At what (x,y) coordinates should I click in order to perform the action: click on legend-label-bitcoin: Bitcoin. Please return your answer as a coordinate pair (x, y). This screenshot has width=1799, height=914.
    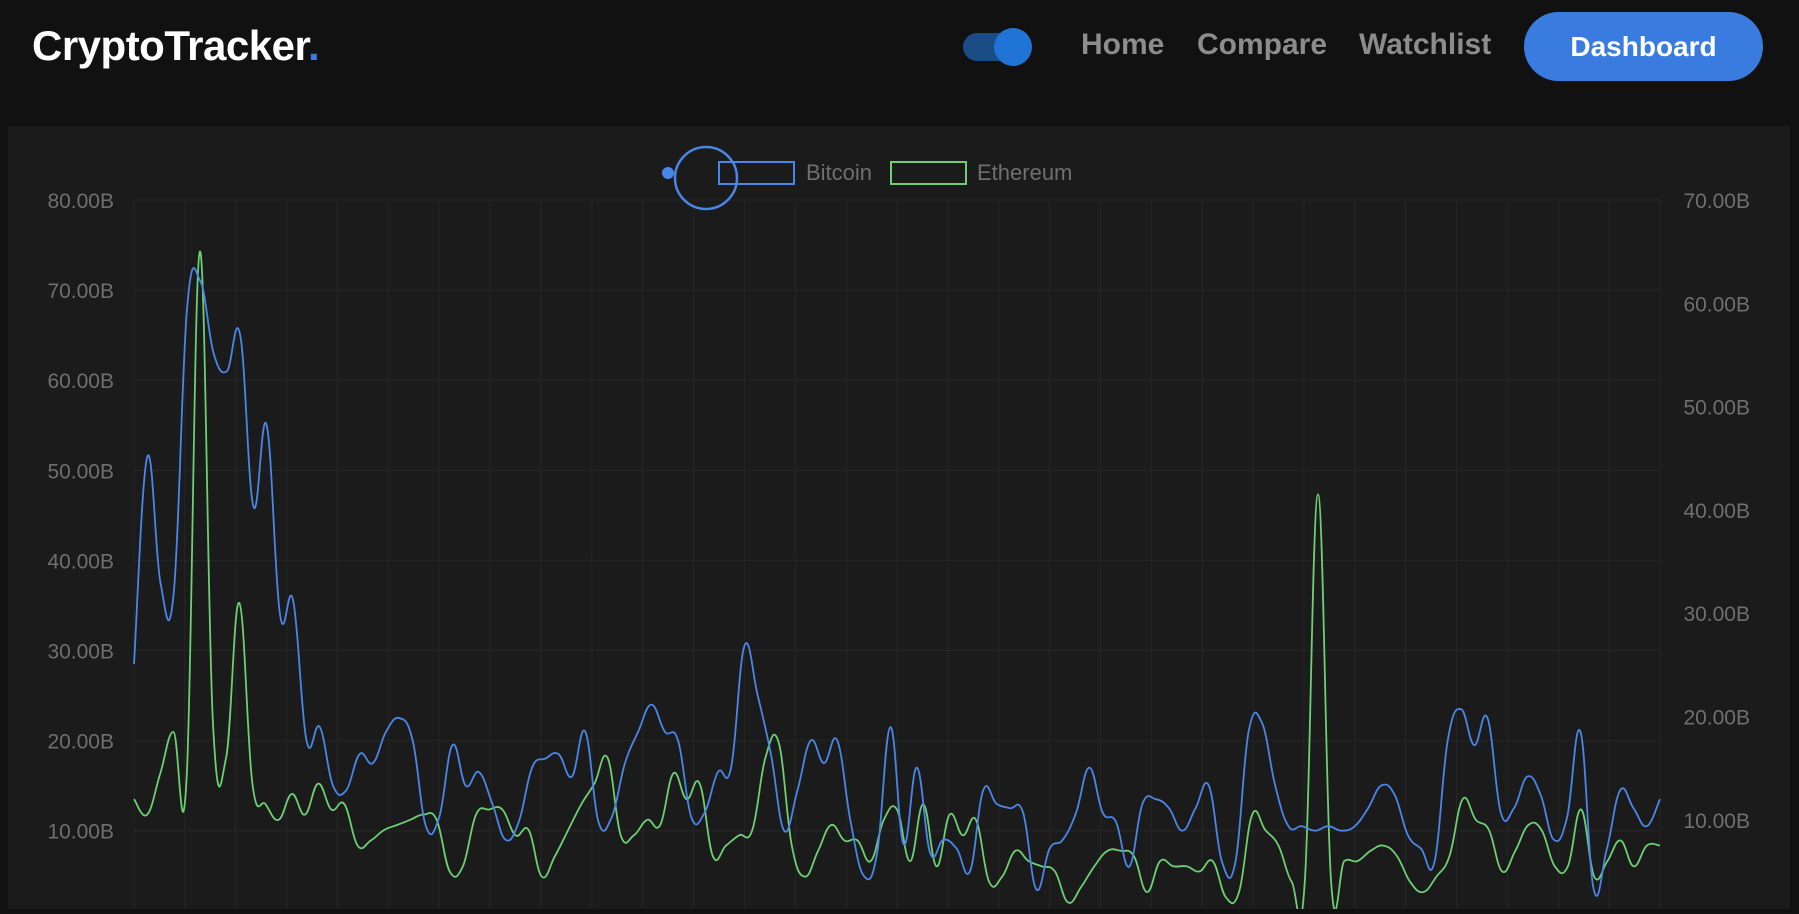
    Looking at the image, I should click on (839, 172).